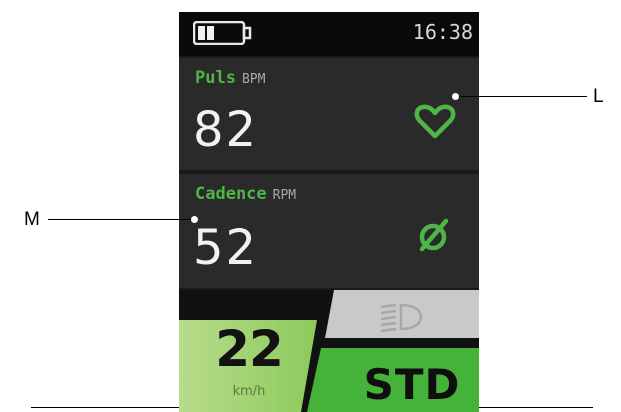 This screenshot has width=621, height=412. I want to click on callout-dot-m, so click(194, 219).